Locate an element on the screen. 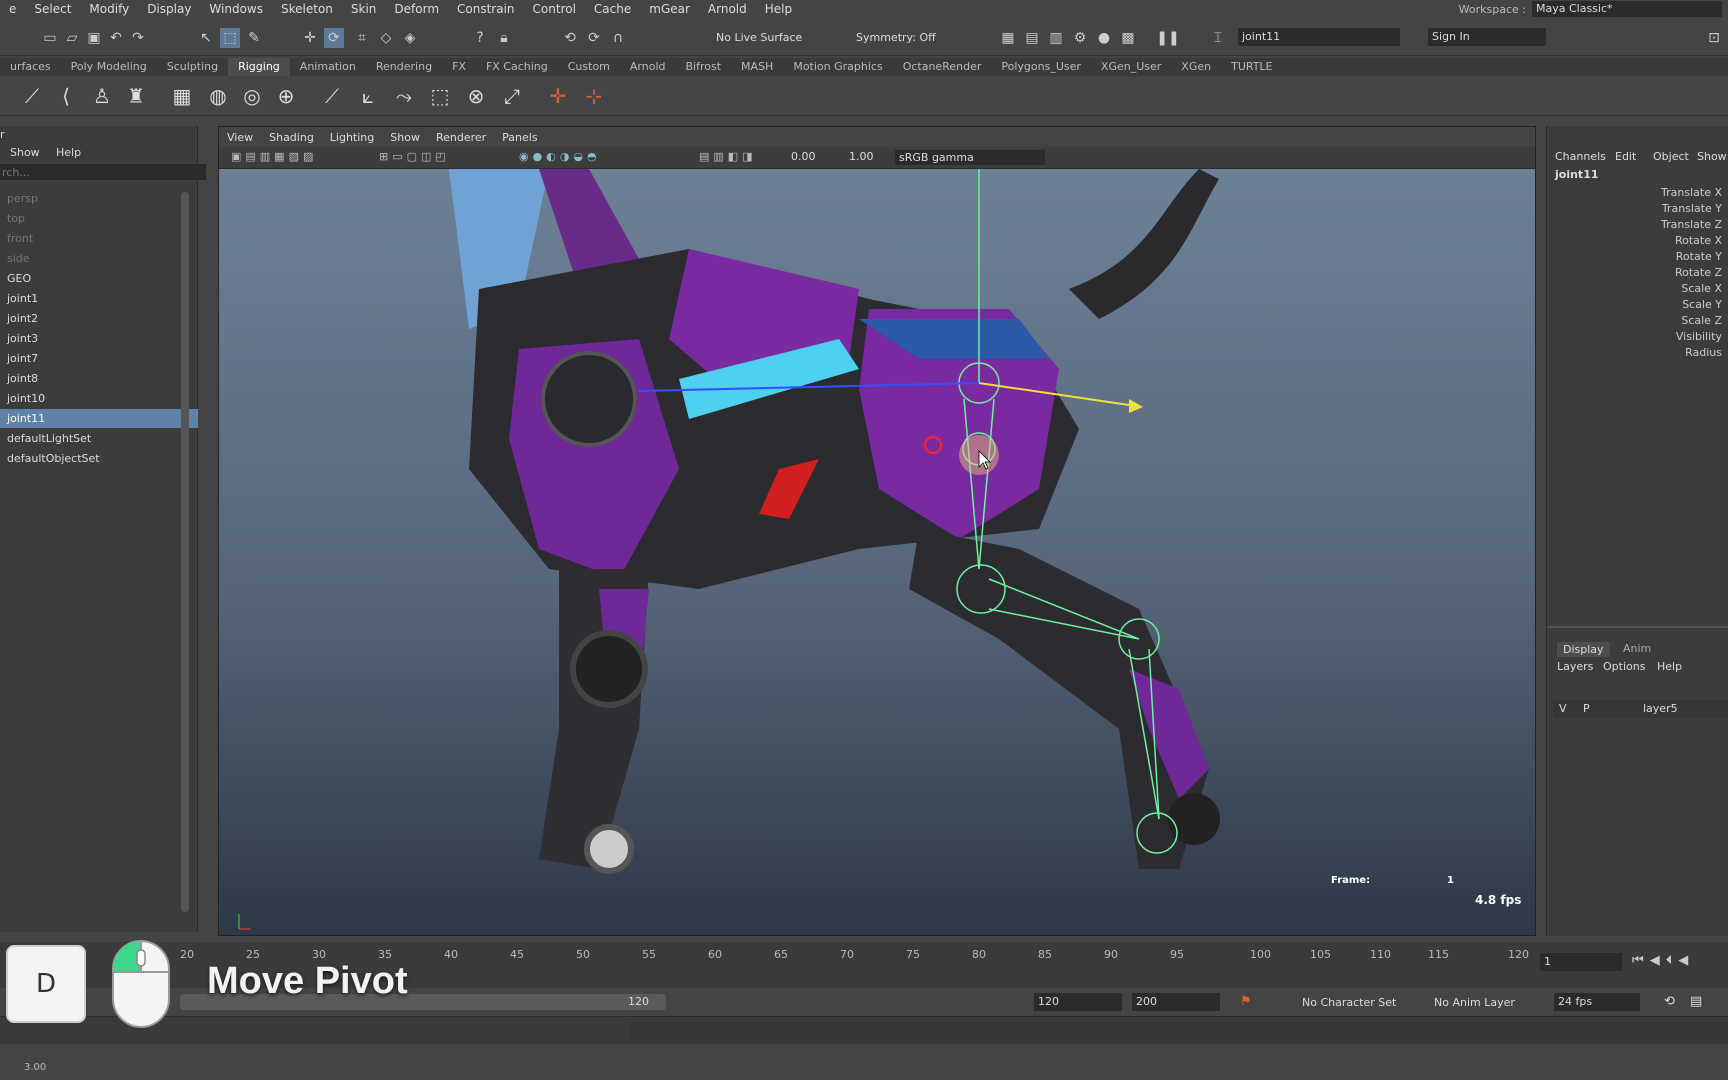  rotate-tool-icon: ⟳ is located at coordinates (334, 38).